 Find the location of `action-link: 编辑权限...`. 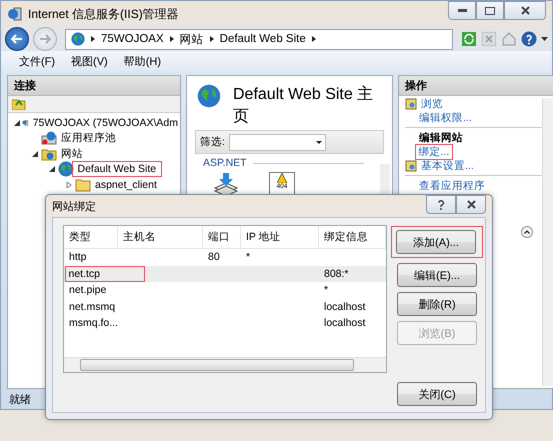

action-link: 编辑权限... is located at coordinates (445, 118).